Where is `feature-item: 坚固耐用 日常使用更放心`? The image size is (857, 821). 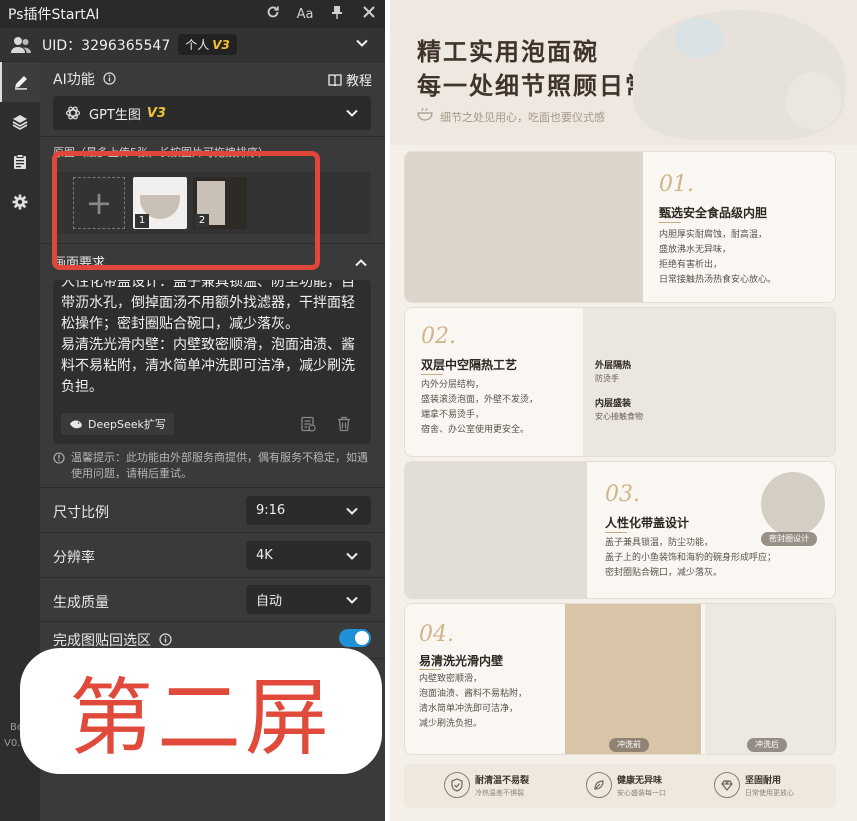
feature-item: 坚固耐用 日常使用更放心 is located at coordinates (754, 785).